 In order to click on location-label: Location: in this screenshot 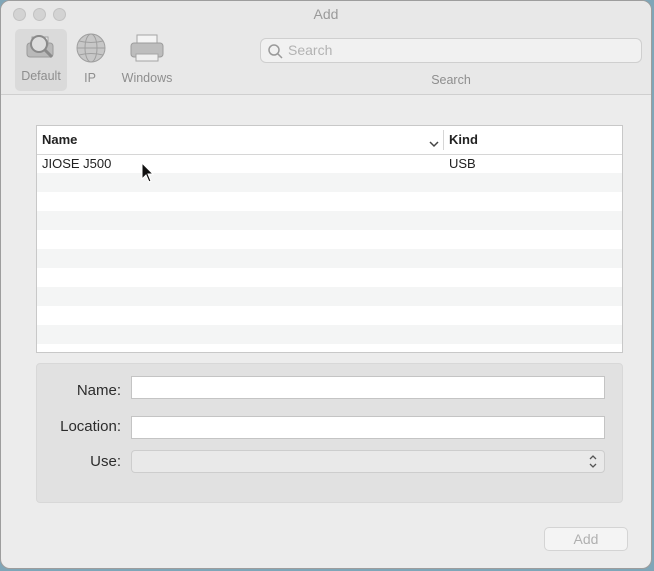, I will do `click(90, 426)`.